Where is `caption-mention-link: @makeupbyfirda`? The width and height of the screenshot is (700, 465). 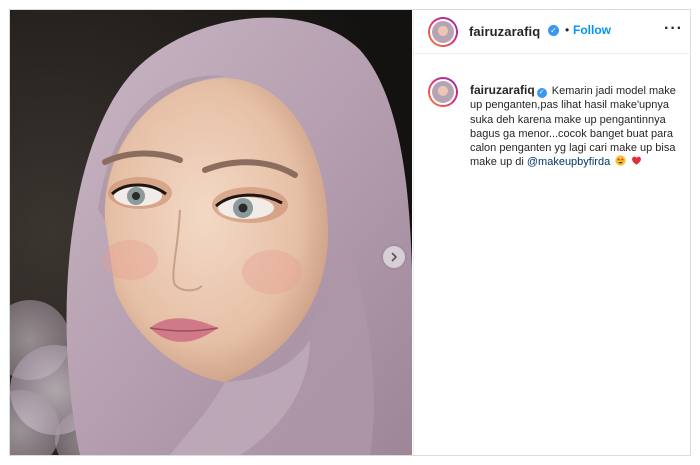 caption-mention-link: @makeupbyfirda is located at coordinates (568, 162).